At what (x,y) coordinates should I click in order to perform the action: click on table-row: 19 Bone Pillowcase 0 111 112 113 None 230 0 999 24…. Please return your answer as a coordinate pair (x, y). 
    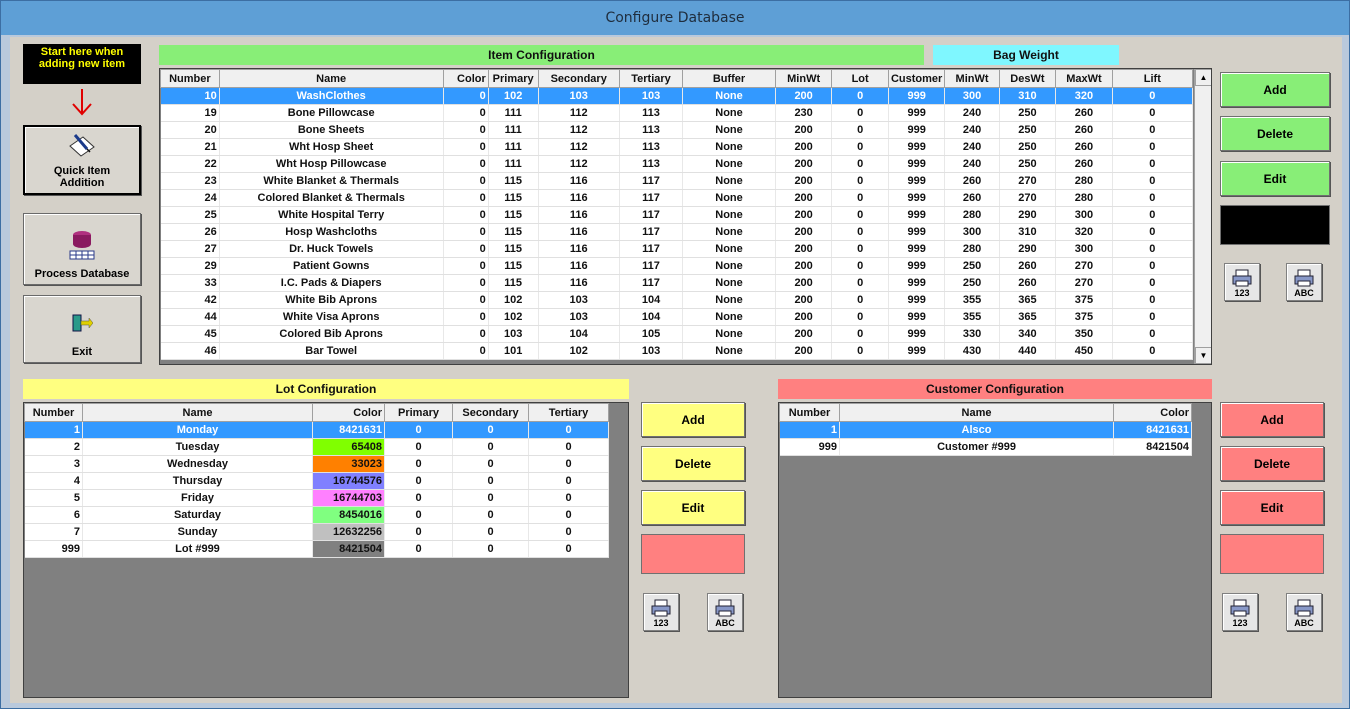
    Looking at the image, I should click on (677, 113).